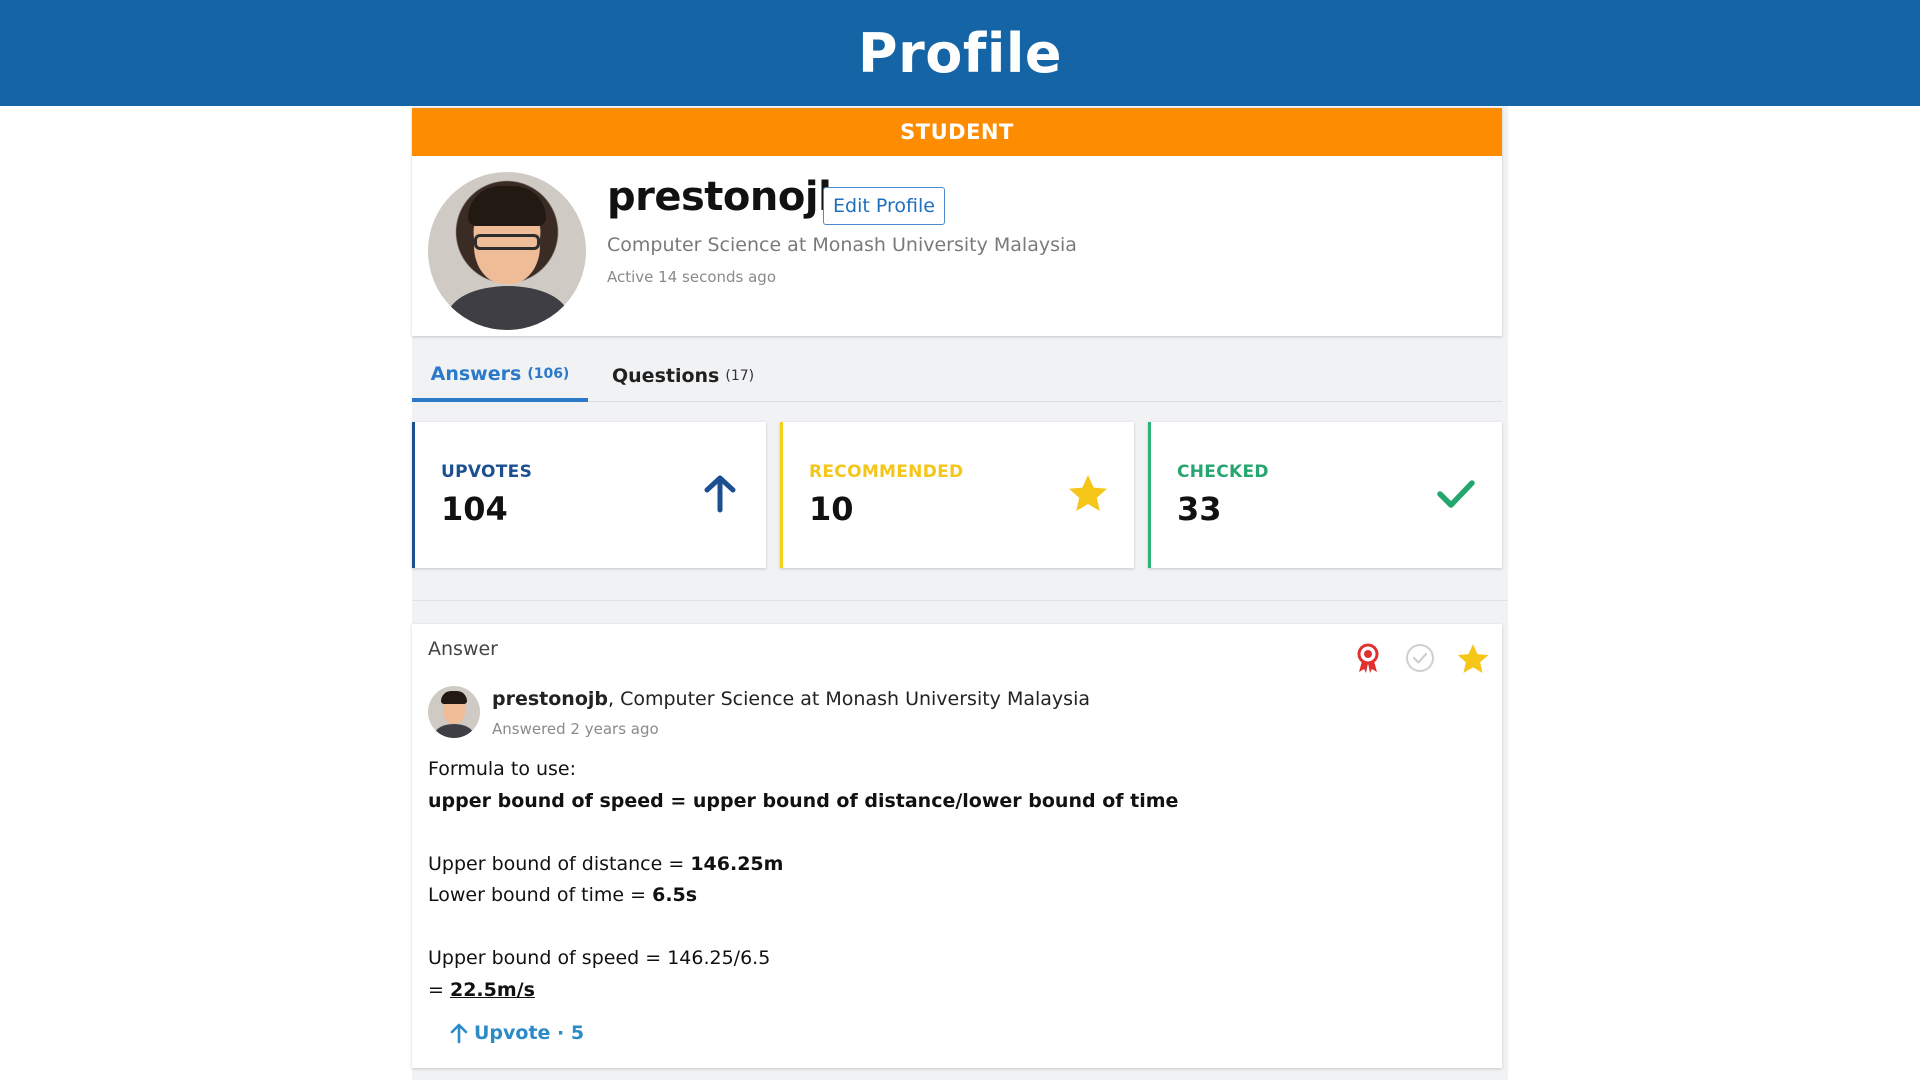  I want to click on checkmark-icon, so click(1456, 494).